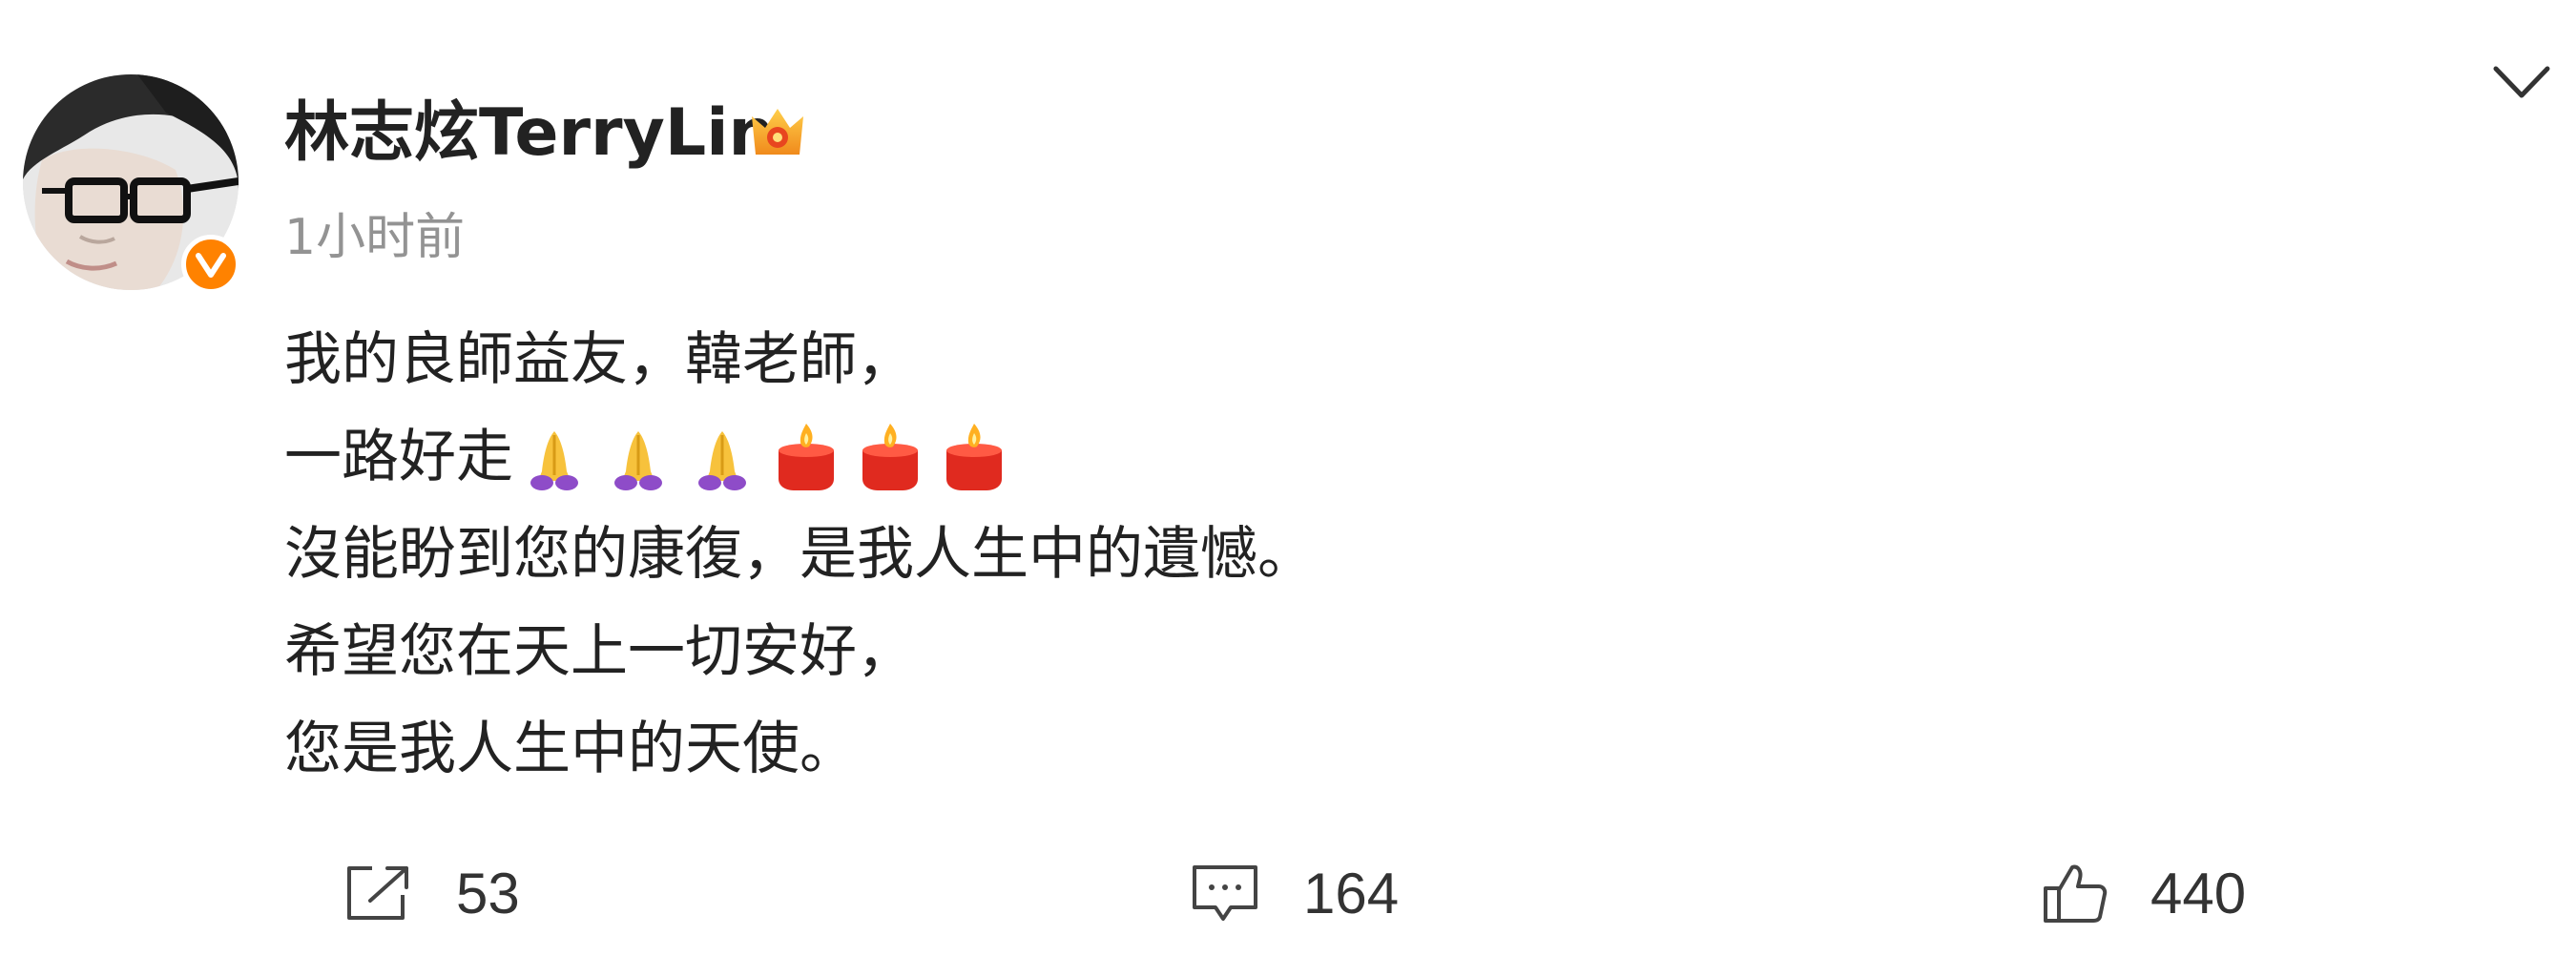 This screenshot has height=977, width=2576. I want to click on comment-icon, so click(1225, 893).